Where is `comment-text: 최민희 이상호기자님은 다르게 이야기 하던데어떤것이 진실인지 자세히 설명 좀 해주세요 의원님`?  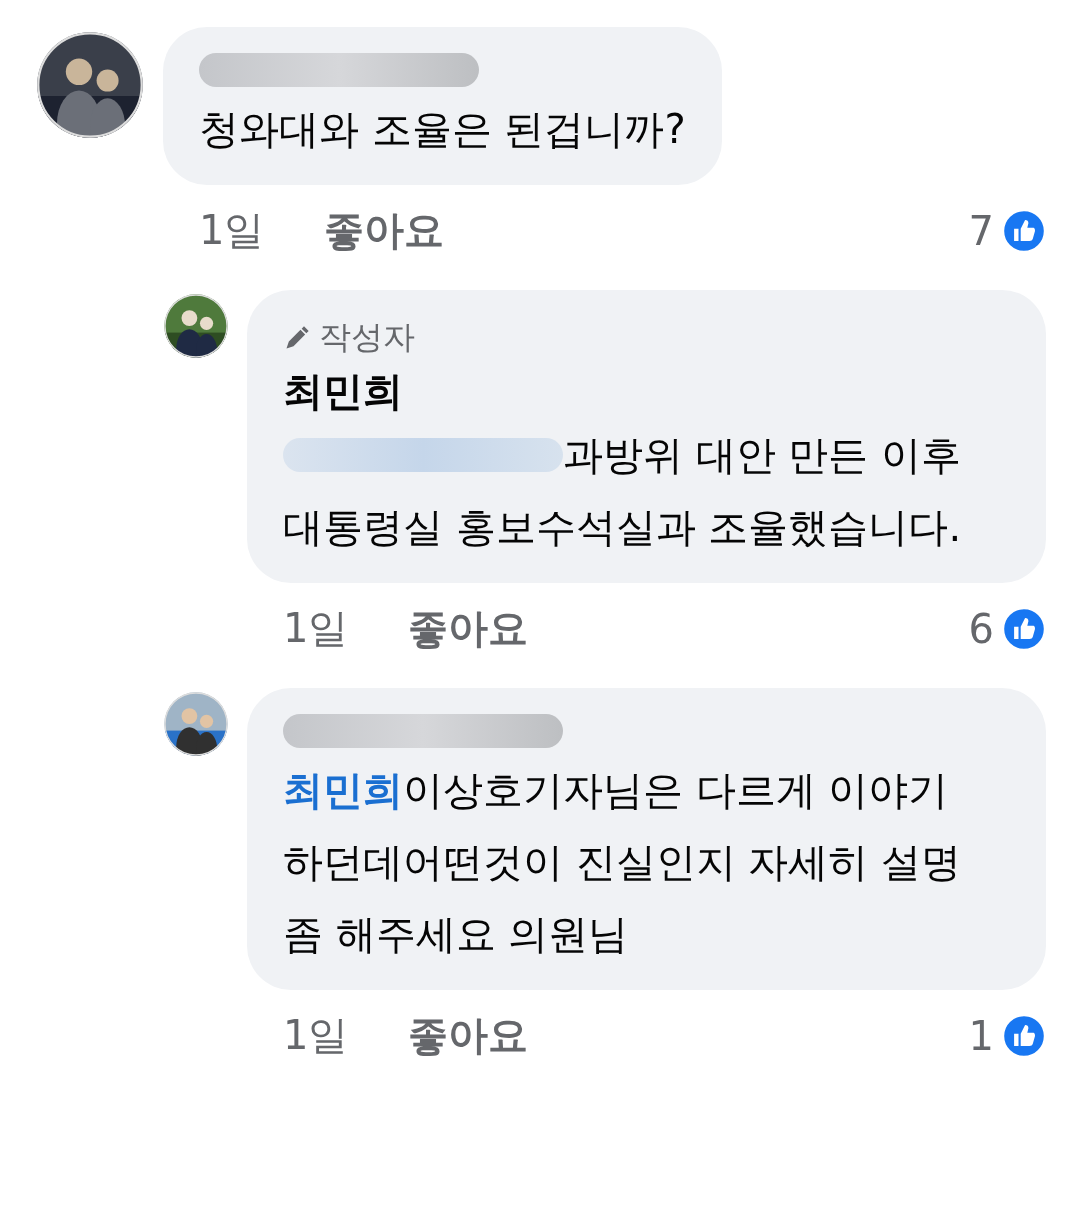 comment-text: 최민희 이상호기자님은 다르게 이야기 하던데어떤것이 진실인지 자세히 설명 좀 해주세요 의원님 is located at coordinates (623, 862).